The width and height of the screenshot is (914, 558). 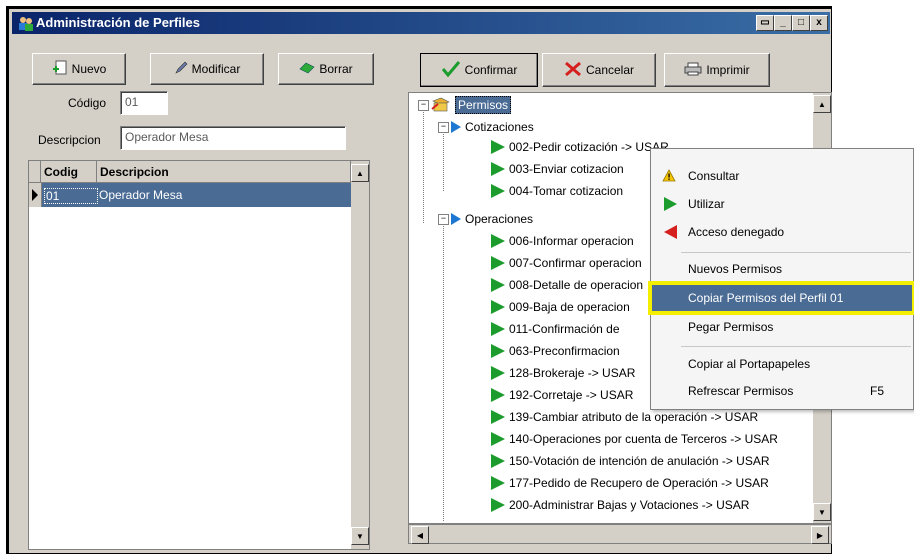 I want to click on collapse-cotizaciones-icon: −, so click(x=443, y=127).